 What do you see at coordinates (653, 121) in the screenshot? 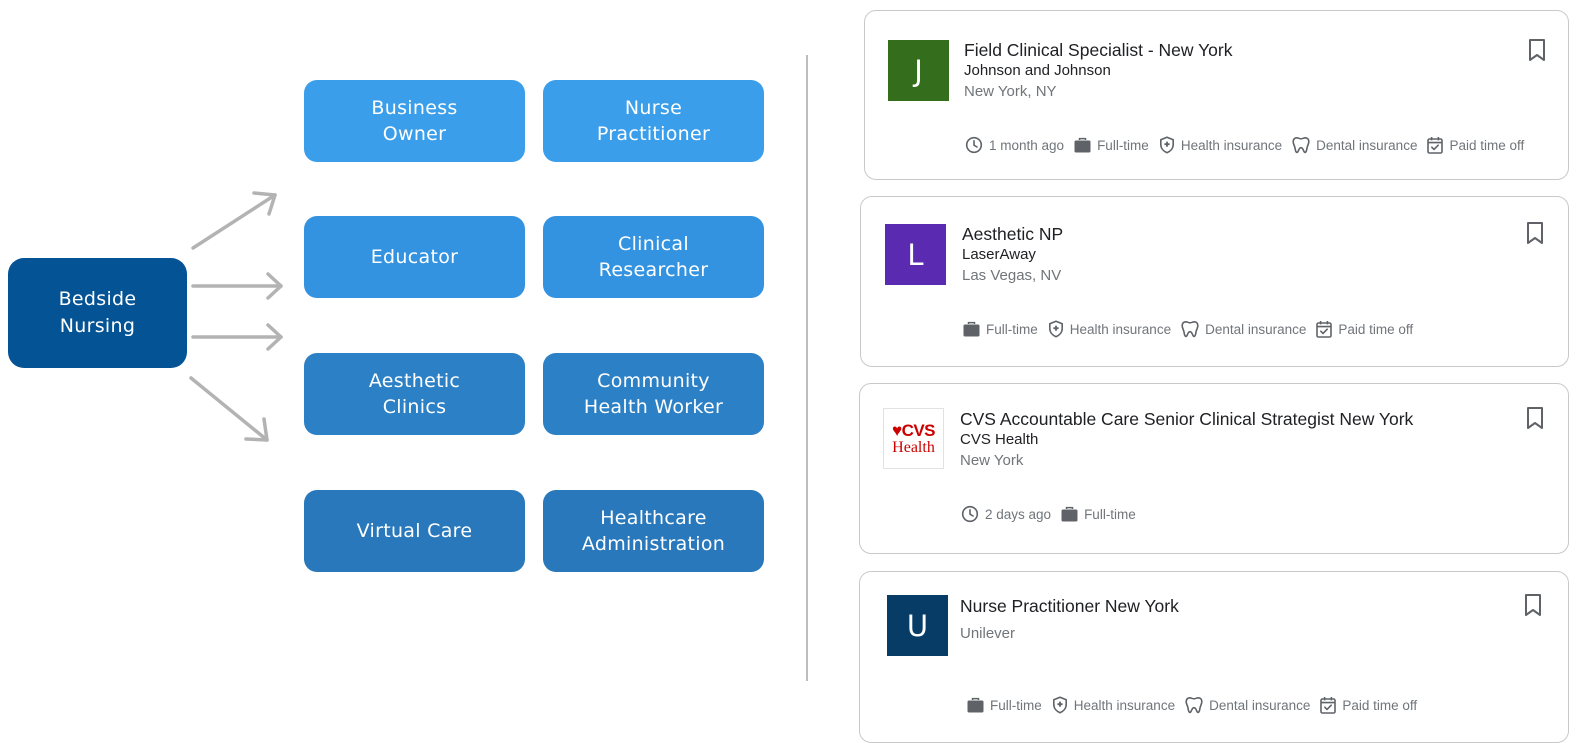
I see `career-nurse-practitioner: Nurse Practitioner` at bounding box center [653, 121].